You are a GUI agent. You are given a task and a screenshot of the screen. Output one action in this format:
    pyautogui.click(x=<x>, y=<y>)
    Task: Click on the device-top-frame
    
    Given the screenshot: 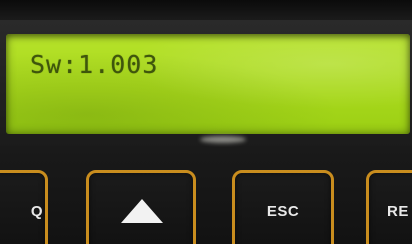 What is the action you would take?
    pyautogui.click(x=206, y=11)
    